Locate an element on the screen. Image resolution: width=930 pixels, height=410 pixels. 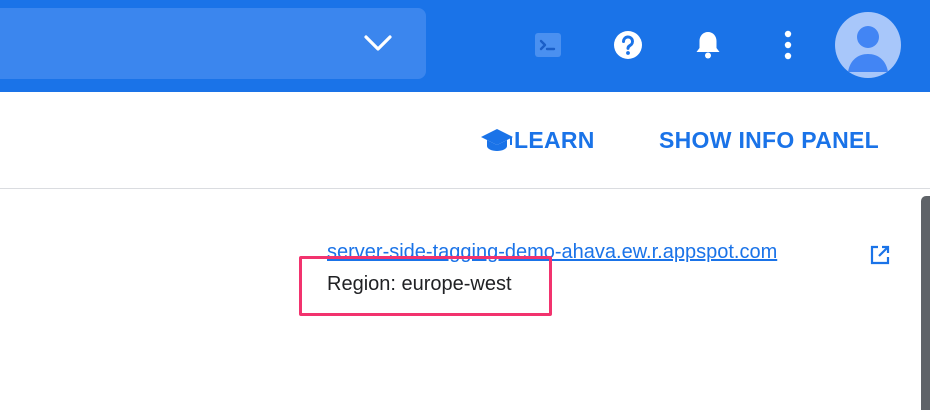
school-icon is located at coordinates (497, 140).